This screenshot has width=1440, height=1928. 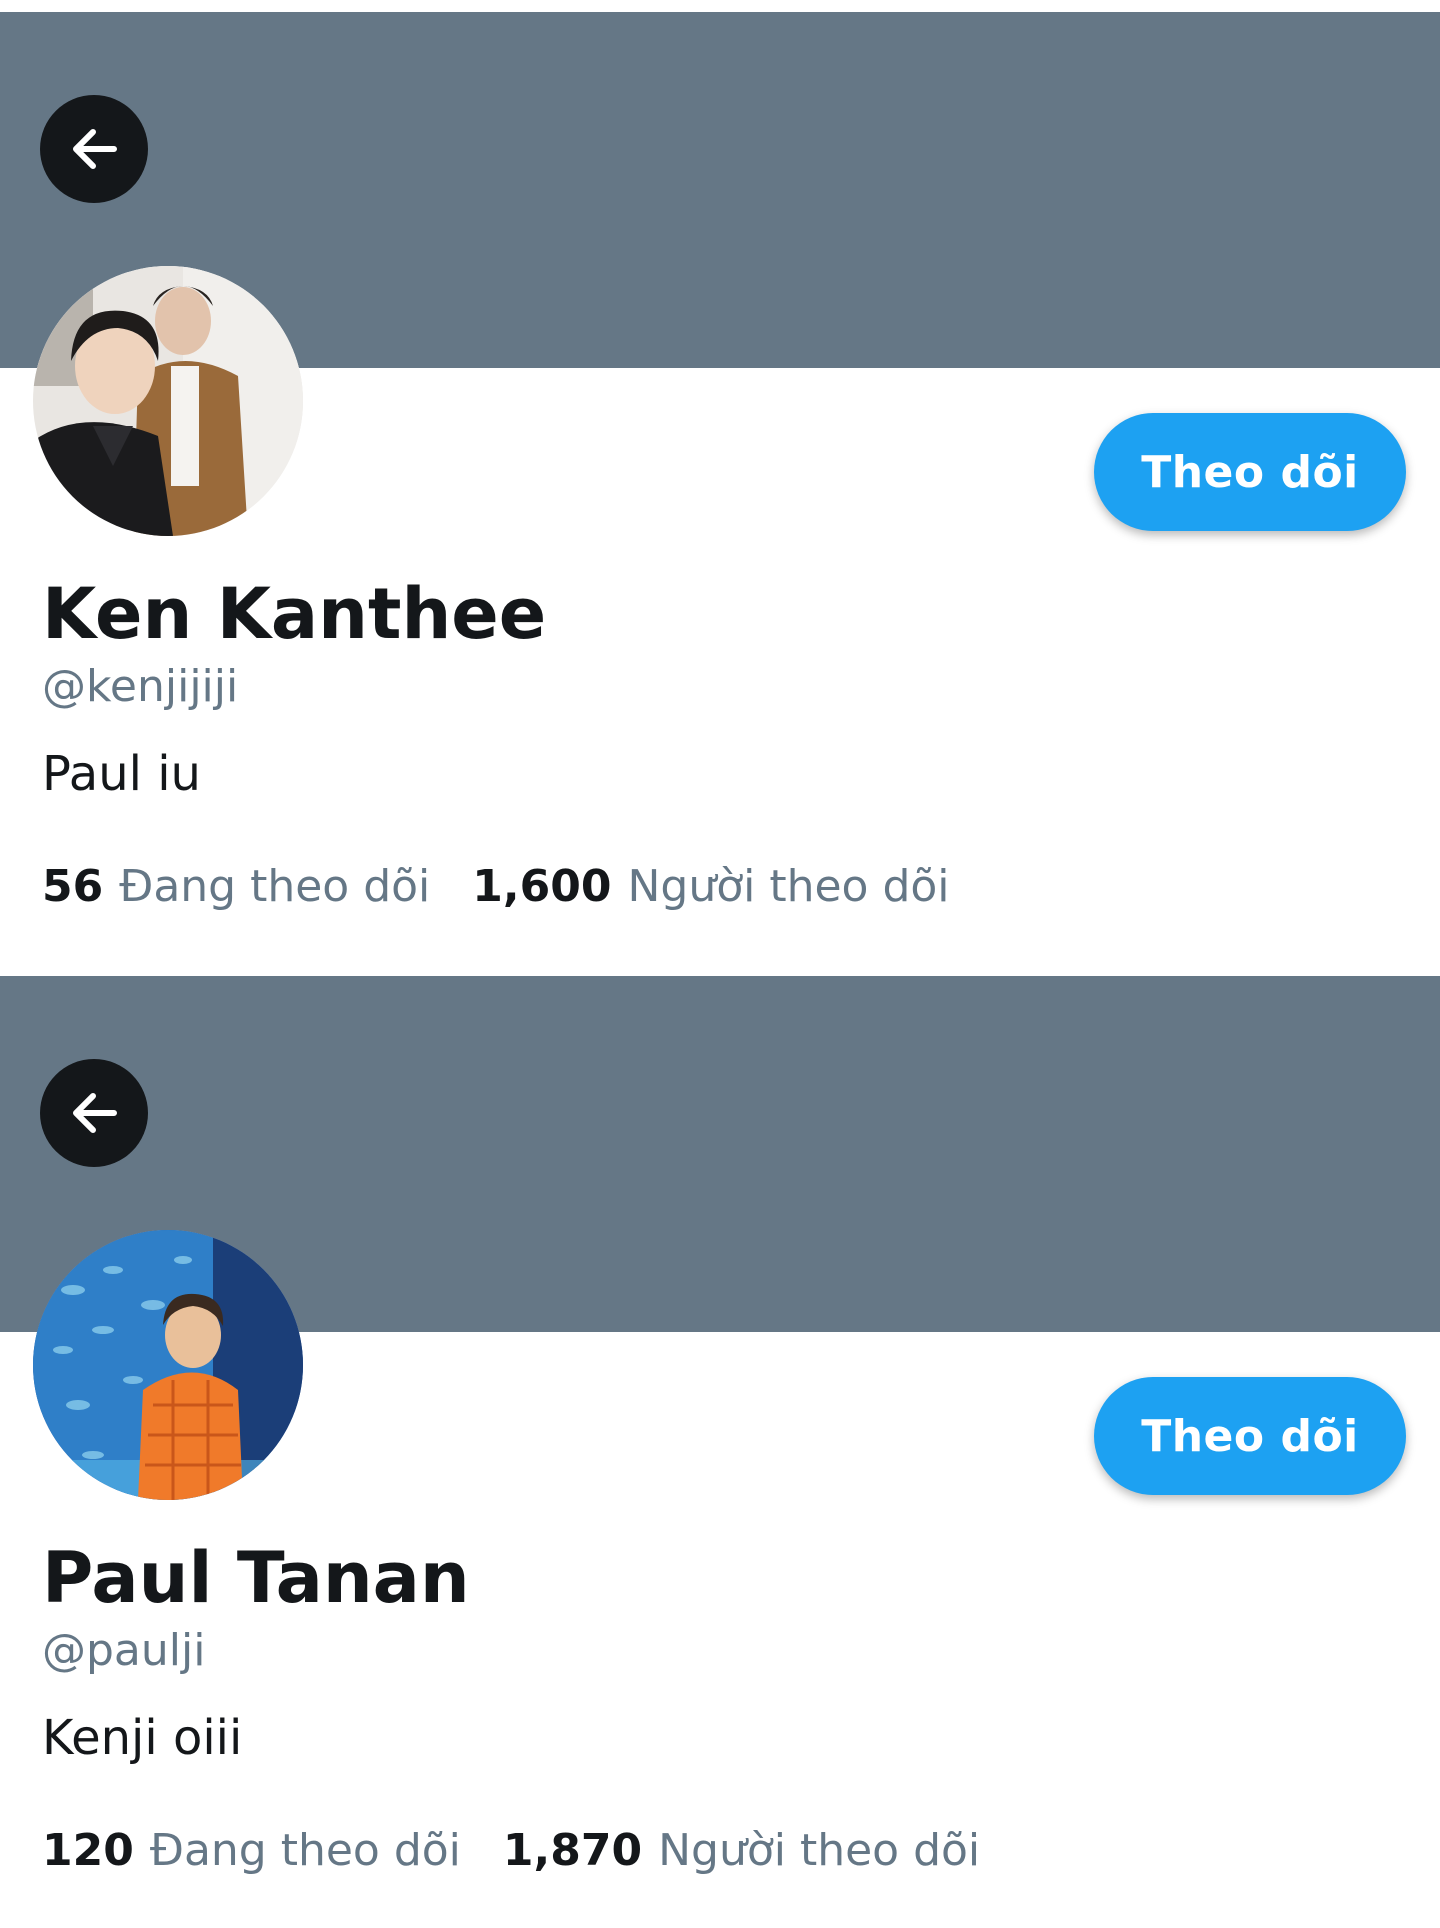 I want to click on display-name: Paul Tanan, so click(x=256, y=1578).